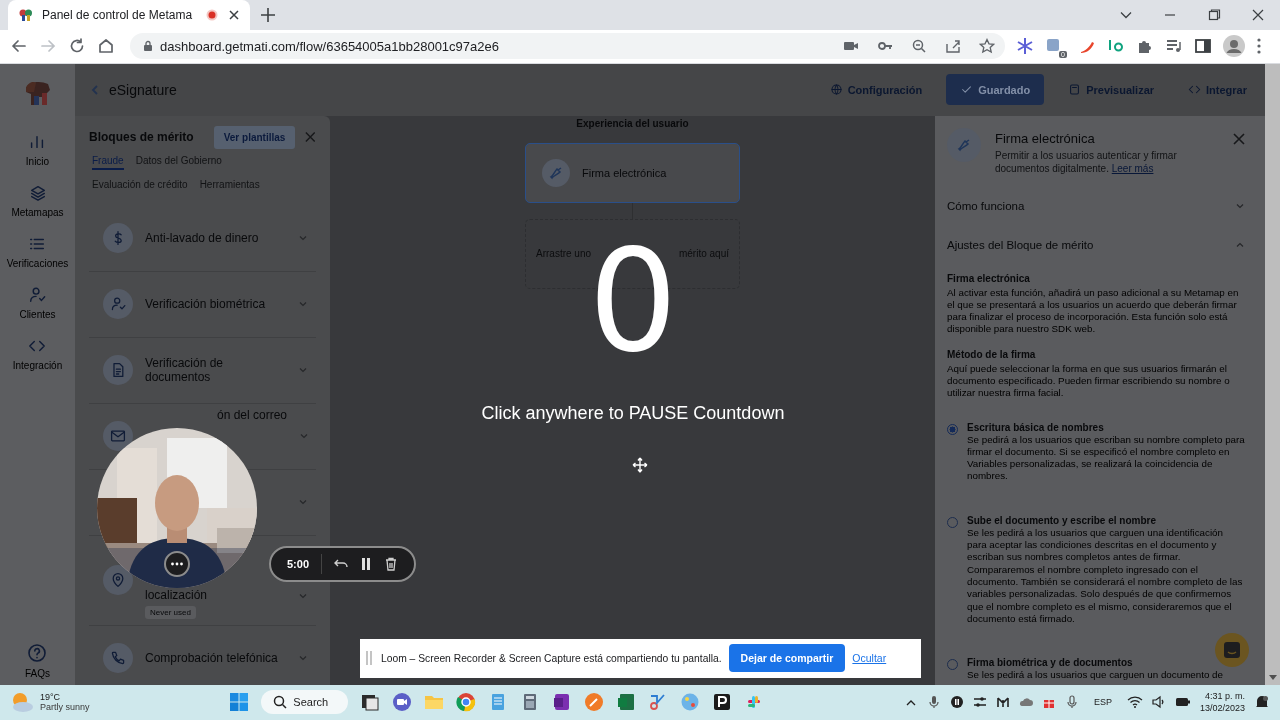  What do you see at coordinates (1095, 675) in the screenshot?
I see `option-description: Se les pedirá a los usuarios que carguen un documento de` at bounding box center [1095, 675].